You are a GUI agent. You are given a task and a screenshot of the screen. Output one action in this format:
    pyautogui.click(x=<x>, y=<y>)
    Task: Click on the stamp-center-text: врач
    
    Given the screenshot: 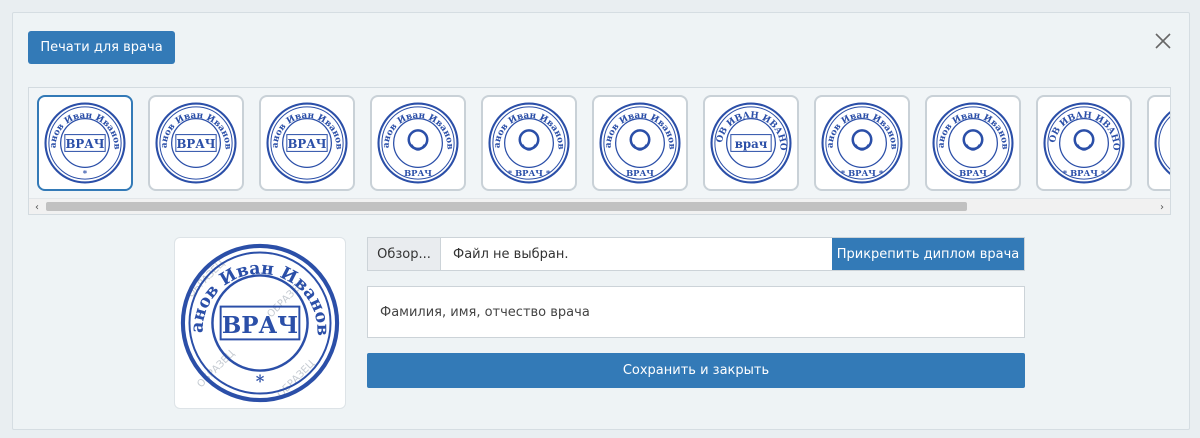 What is the action you would take?
    pyautogui.click(x=751, y=144)
    